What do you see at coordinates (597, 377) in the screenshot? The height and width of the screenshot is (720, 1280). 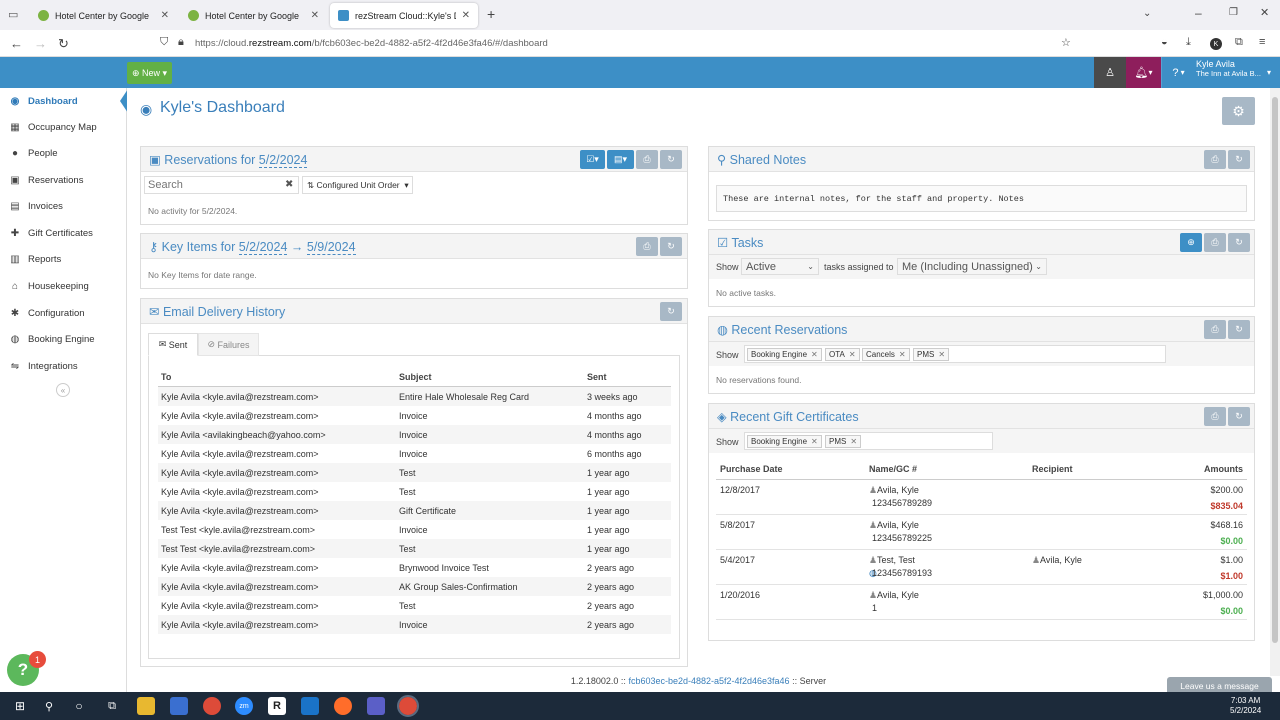 I see `column-header-sent: Sent` at bounding box center [597, 377].